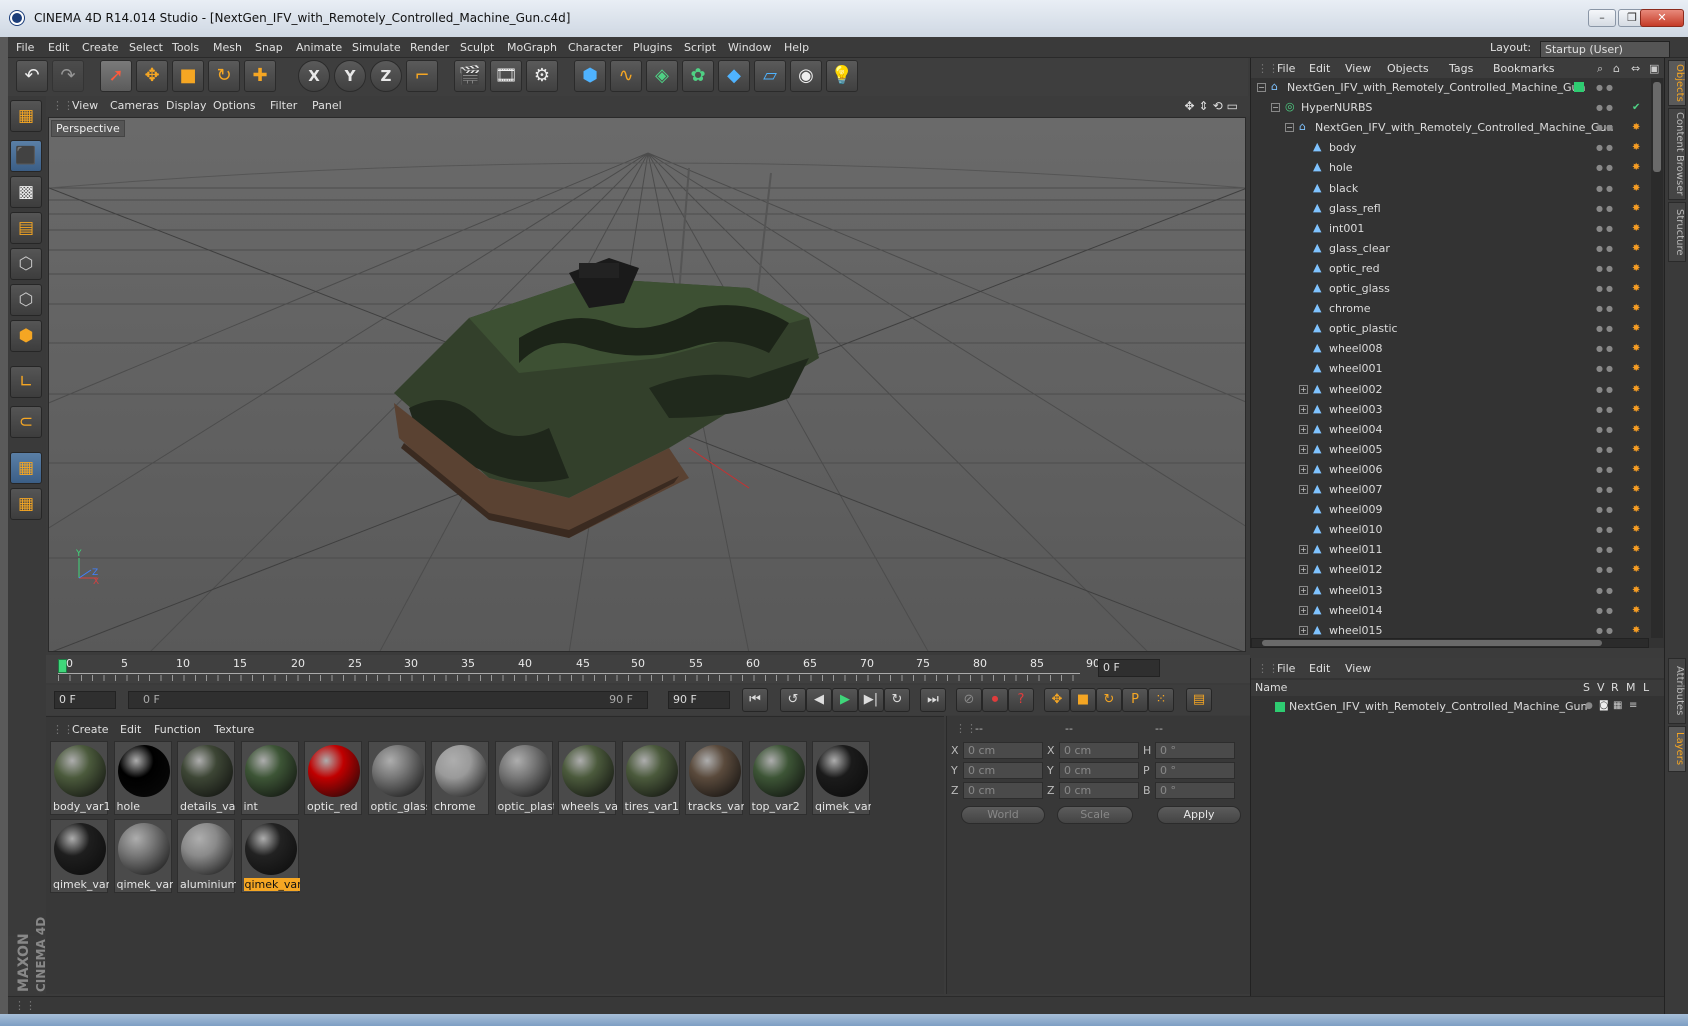 This screenshot has height=1026, width=1688. What do you see at coordinates (1408, 68) in the screenshot?
I see `object-menu-objects: Objects` at bounding box center [1408, 68].